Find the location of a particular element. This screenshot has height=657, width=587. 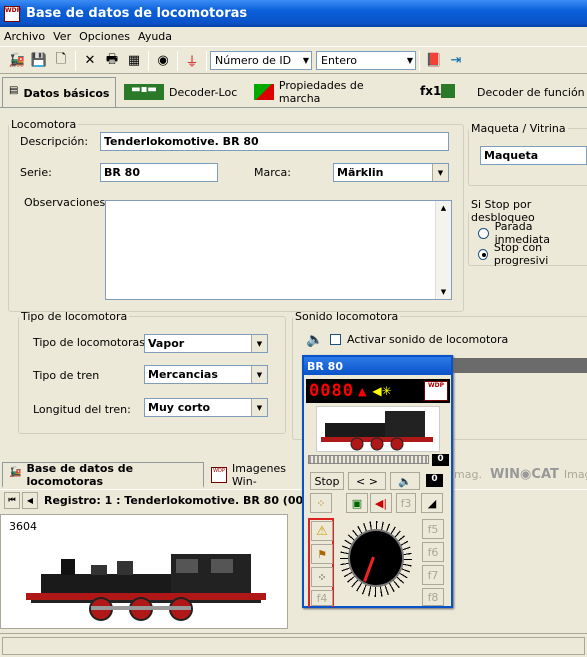

tipo-select: Vapor ▼ is located at coordinates (206, 343).